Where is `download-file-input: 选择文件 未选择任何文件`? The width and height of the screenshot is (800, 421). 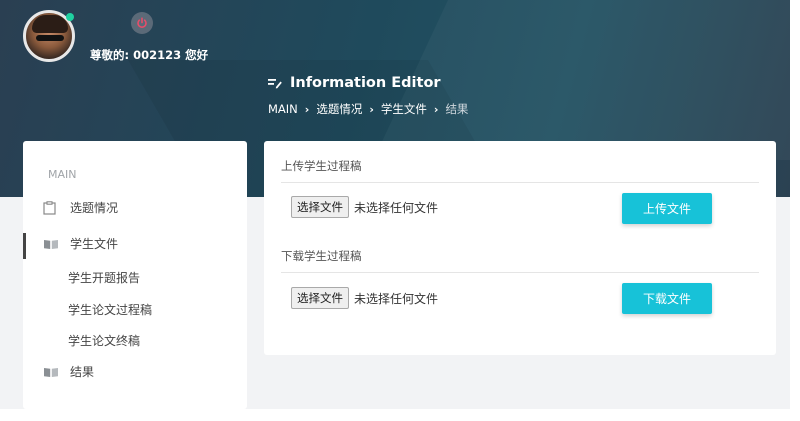 download-file-input: 选择文件 未选择任何文件 is located at coordinates (364, 298).